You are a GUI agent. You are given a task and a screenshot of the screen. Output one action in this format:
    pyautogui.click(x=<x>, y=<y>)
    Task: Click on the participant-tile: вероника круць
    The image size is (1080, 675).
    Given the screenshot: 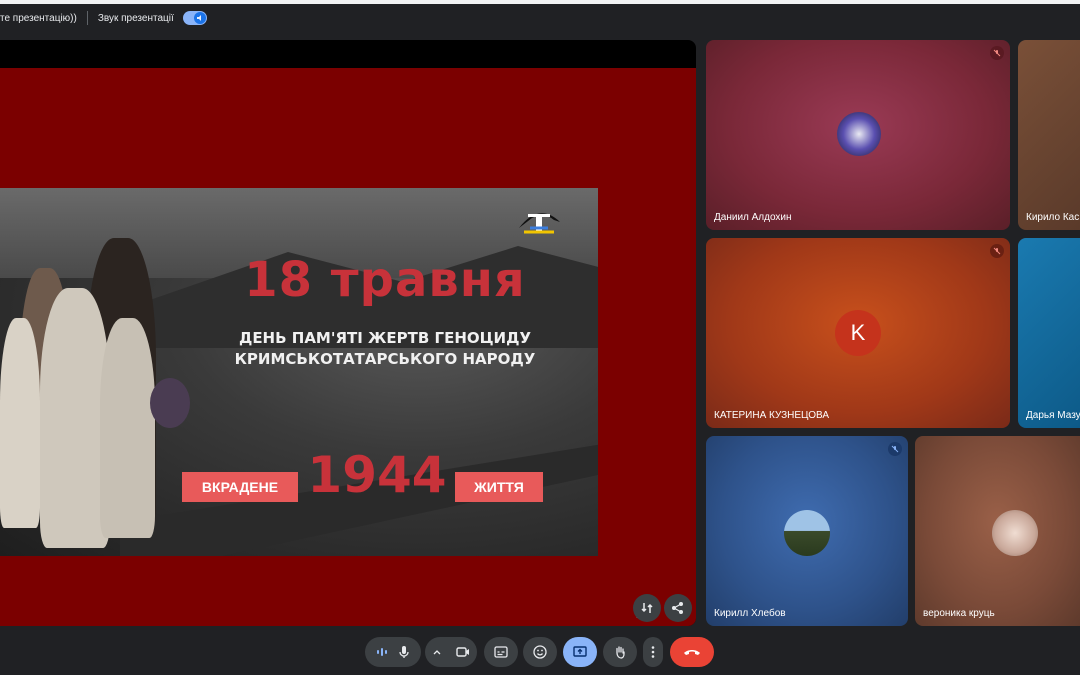 What is the action you would take?
    pyautogui.click(x=997, y=531)
    